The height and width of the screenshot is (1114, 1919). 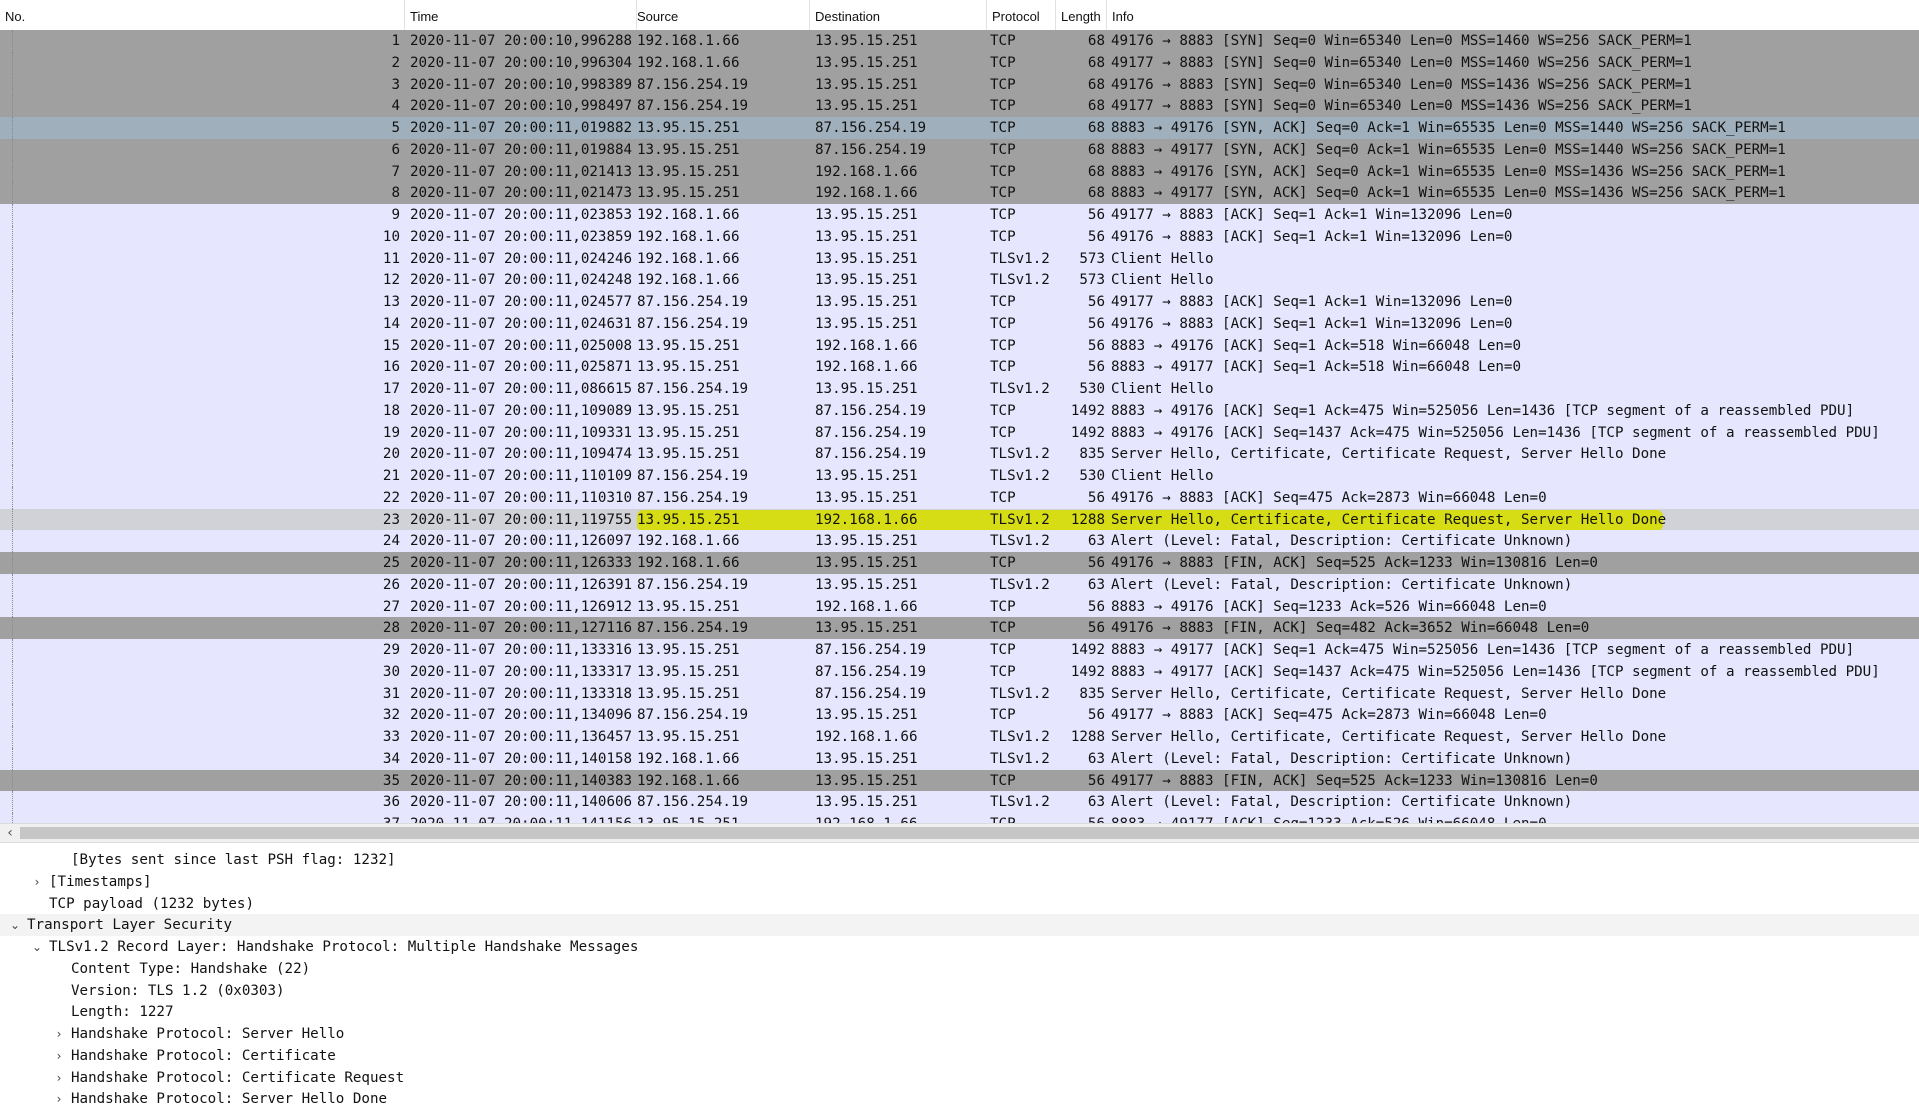 I want to click on detail-tree-item: [Bytes sent since last PSH flag: 1232], so click(x=959, y=860).